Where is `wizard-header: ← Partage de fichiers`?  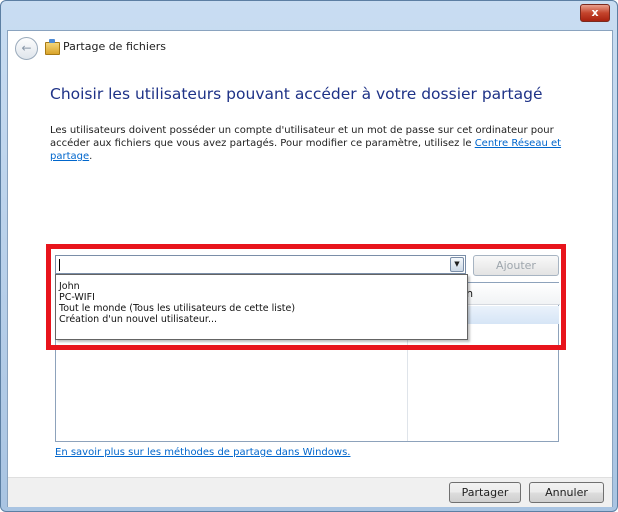
wizard-header: ← Partage de fichiers is located at coordinates (310, 47).